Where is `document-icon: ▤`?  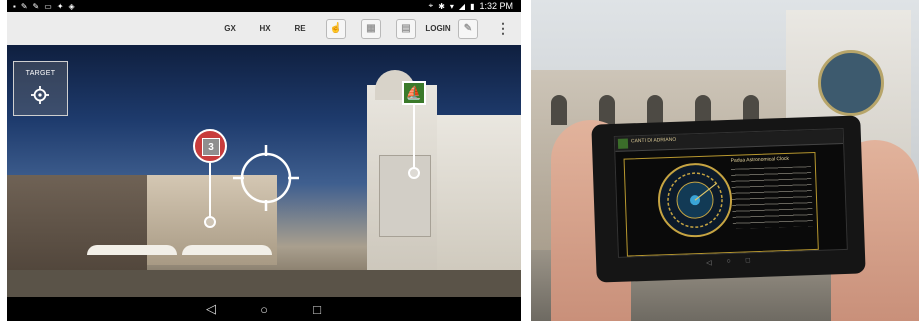 document-icon: ▤ is located at coordinates (406, 28).